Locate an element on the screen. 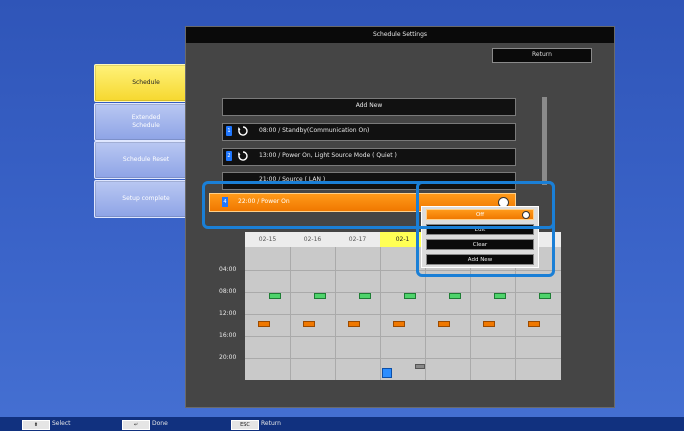  time-label: 08:00 is located at coordinates (228, 291).